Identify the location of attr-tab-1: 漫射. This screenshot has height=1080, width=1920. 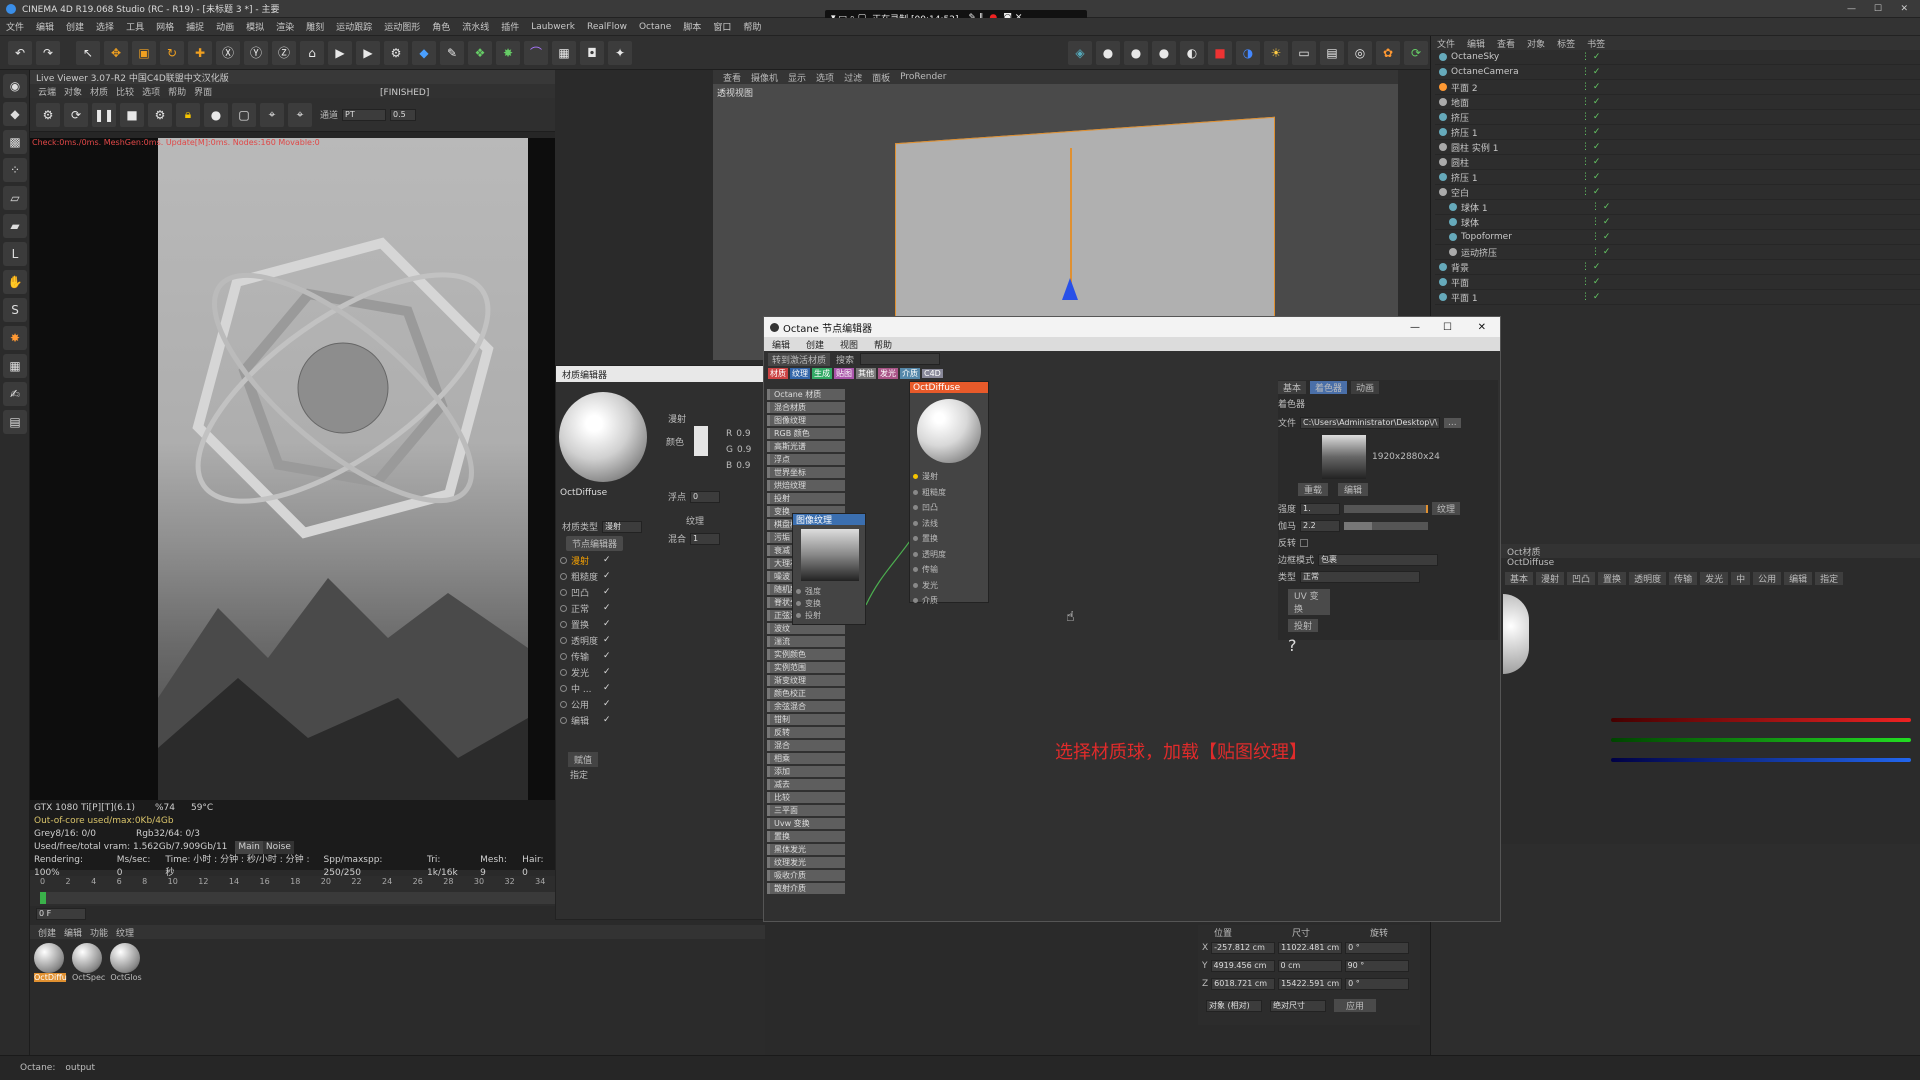
(1550, 578).